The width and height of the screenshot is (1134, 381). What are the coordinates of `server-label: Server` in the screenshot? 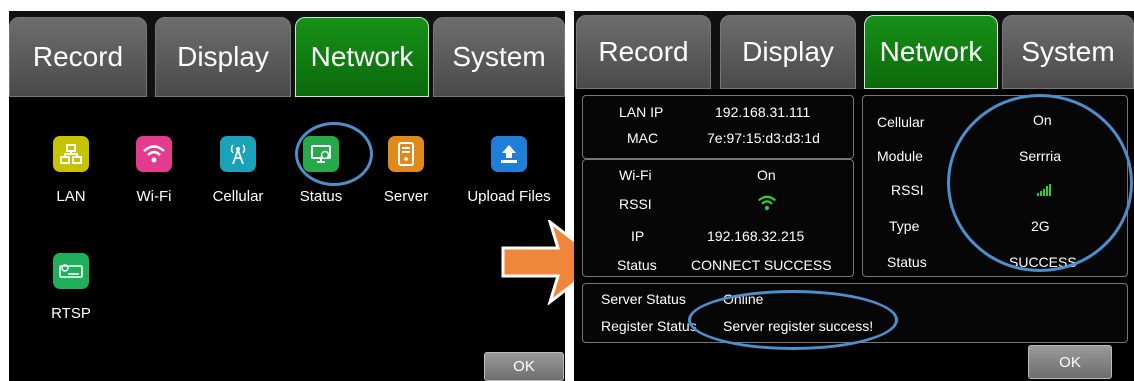 It's located at (406, 196).